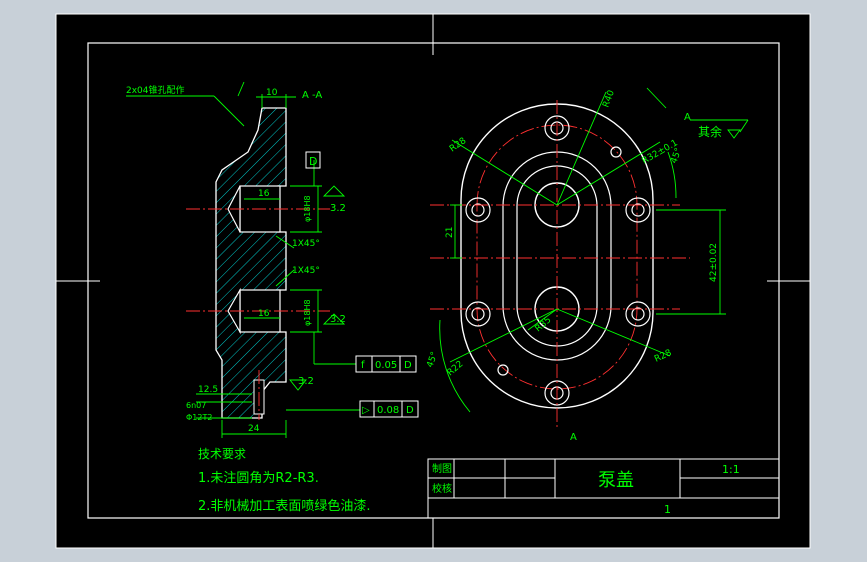 Image resolution: width=867 pixels, height=562 pixels. What do you see at coordinates (306, 381) in the screenshot?
I see `roughness-bottom: 3.2` at bounding box center [306, 381].